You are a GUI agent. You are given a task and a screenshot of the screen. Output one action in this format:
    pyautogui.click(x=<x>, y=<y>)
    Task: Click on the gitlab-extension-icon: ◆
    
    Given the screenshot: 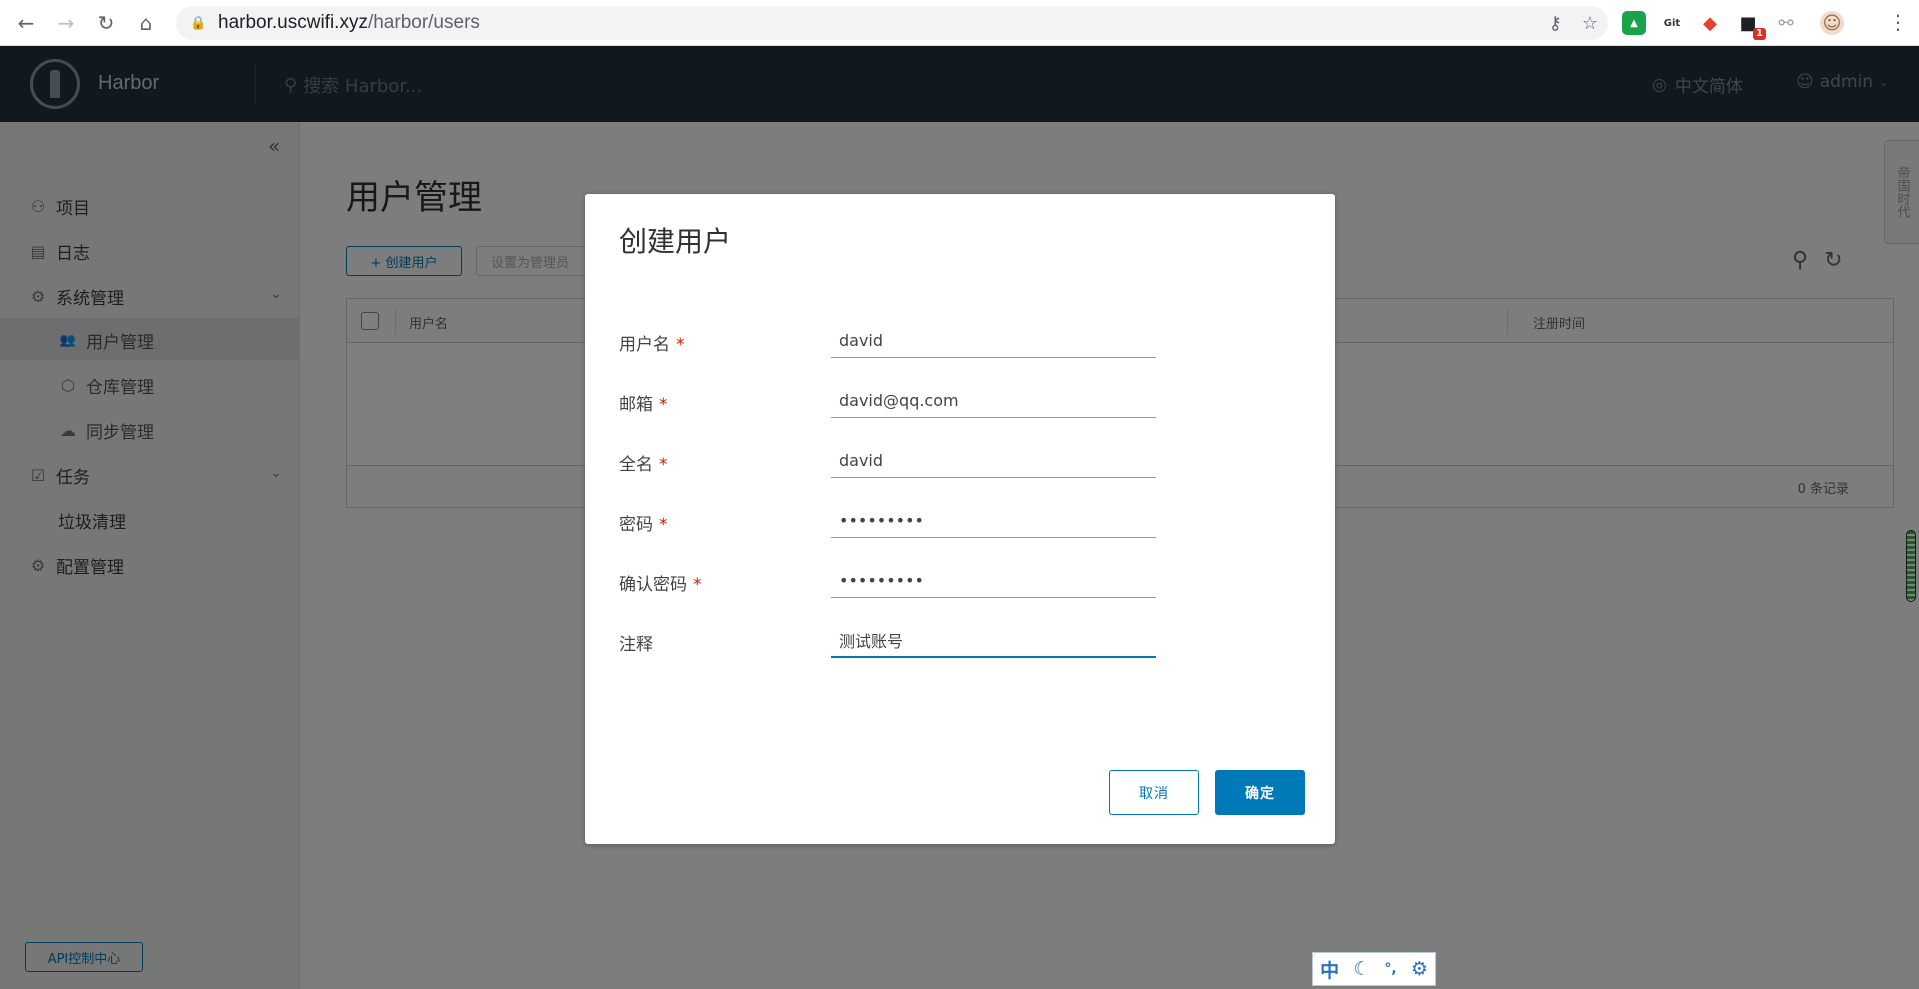 What is the action you would take?
    pyautogui.click(x=1710, y=23)
    